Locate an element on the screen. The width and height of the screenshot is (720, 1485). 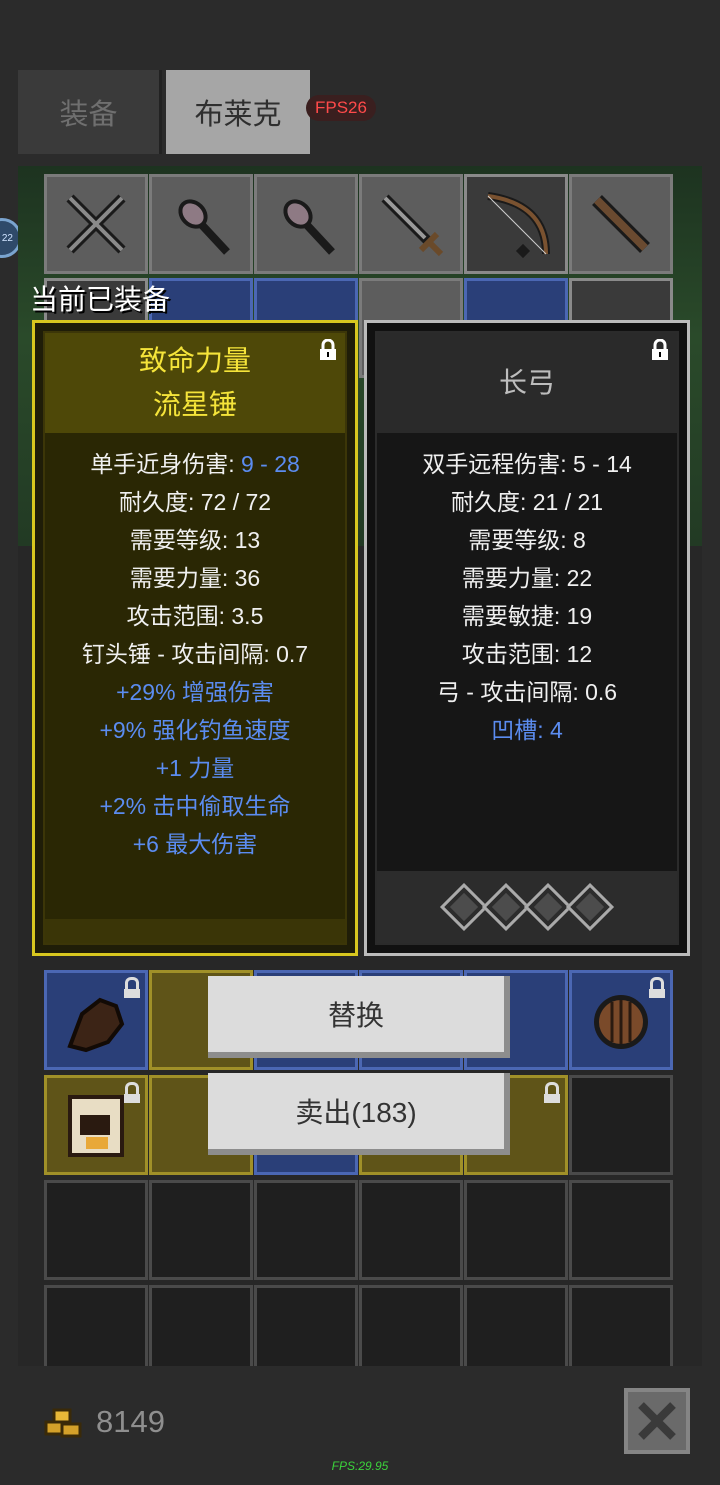
stat-line: 单手近身伤害: 9 - 28 is located at coordinates (195, 464).